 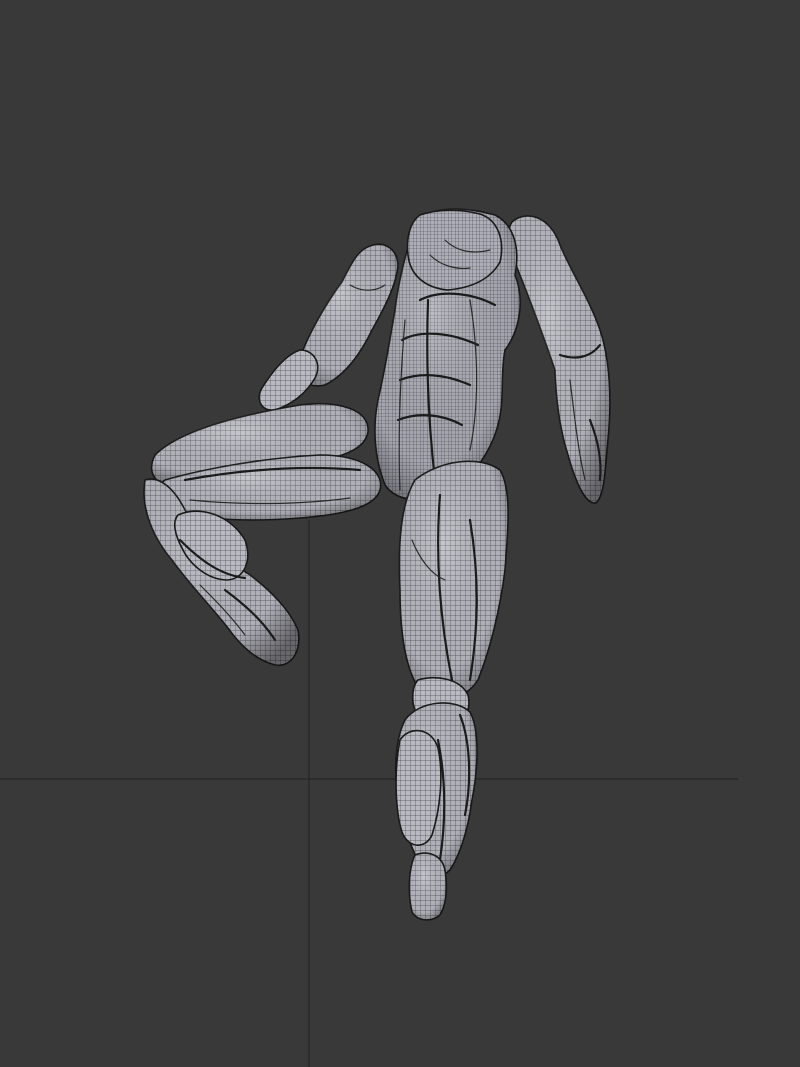 What do you see at coordinates (328, 327) in the screenshot?
I see `left-arm` at bounding box center [328, 327].